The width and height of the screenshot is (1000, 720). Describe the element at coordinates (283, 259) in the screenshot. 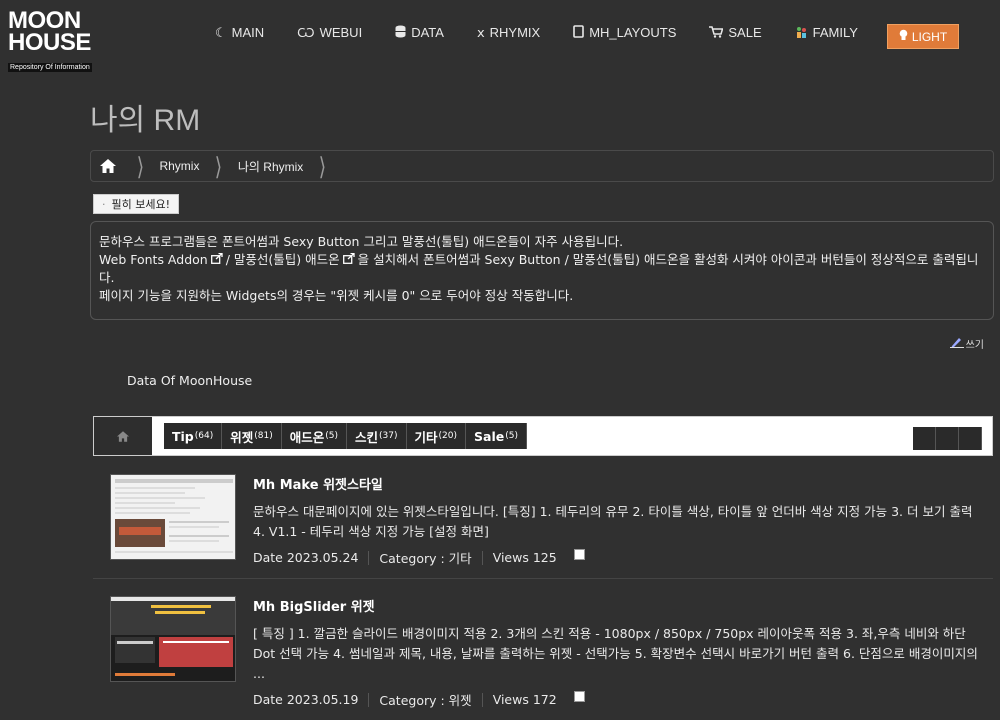

I see `tooltip-addon-link: / 말풍선(툴팁) 애드온` at that location.